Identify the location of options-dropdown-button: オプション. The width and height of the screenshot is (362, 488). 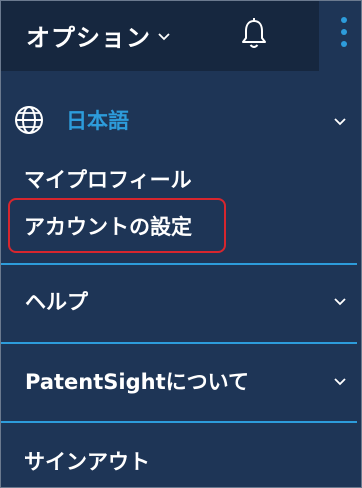
(98, 35).